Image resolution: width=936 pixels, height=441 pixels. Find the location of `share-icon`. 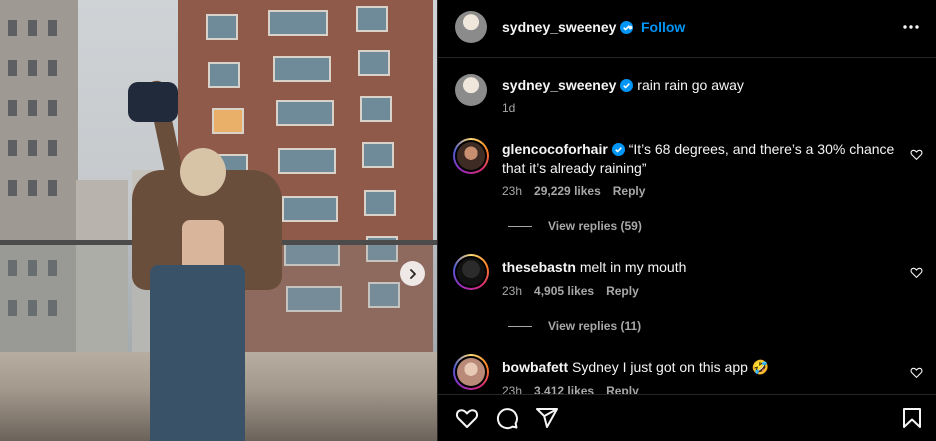

share-icon is located at coordinates (547, 418).